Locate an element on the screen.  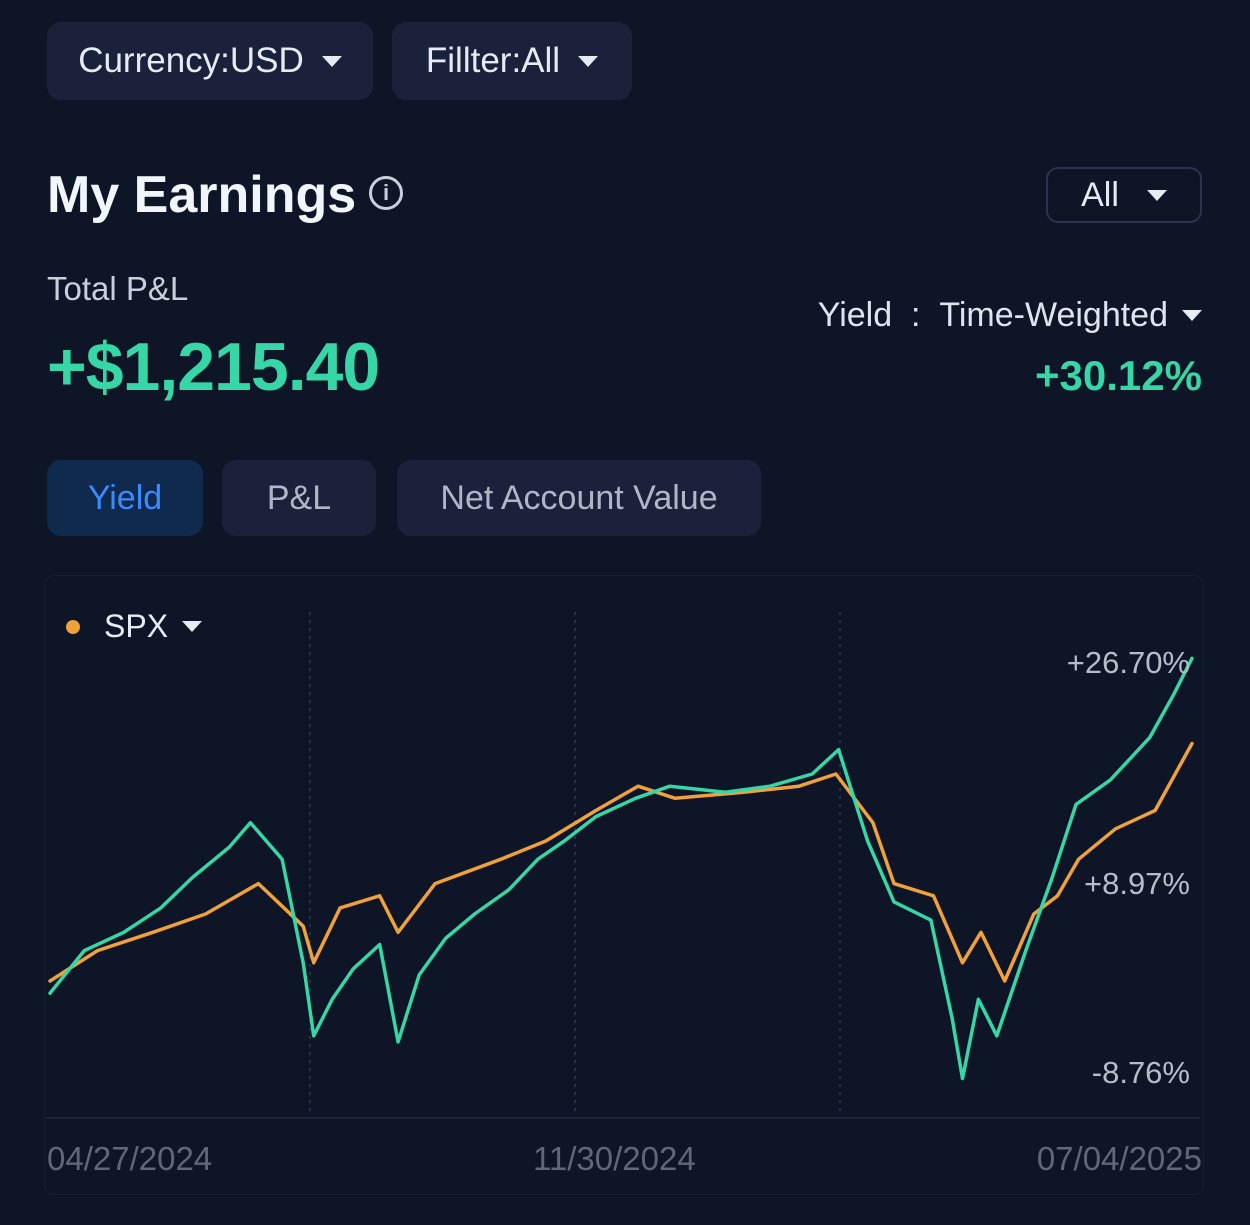
y-tick-label: -8.76% is located at coordinates (1140, 1072).